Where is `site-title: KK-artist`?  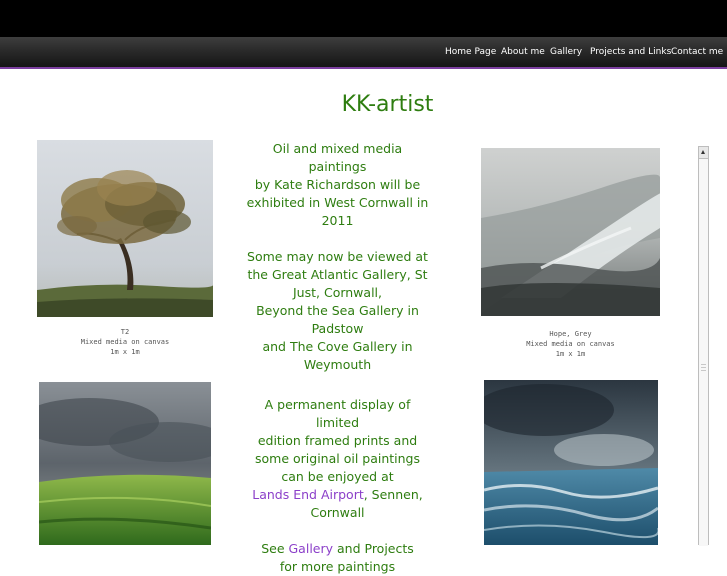
site-title: KK-artist is located at coordinates (387, 104).